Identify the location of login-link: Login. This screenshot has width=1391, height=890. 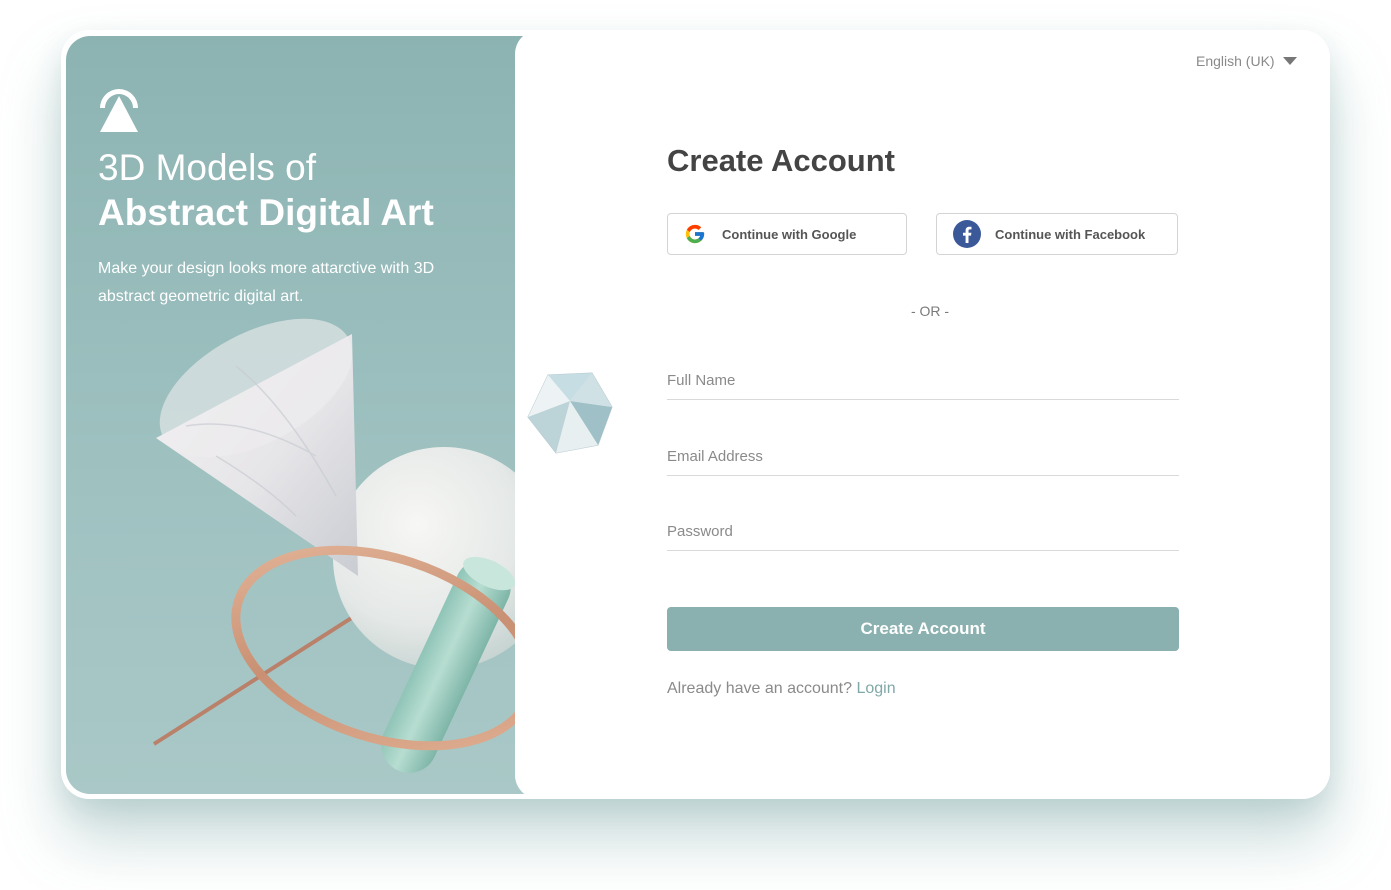
(875, 688).